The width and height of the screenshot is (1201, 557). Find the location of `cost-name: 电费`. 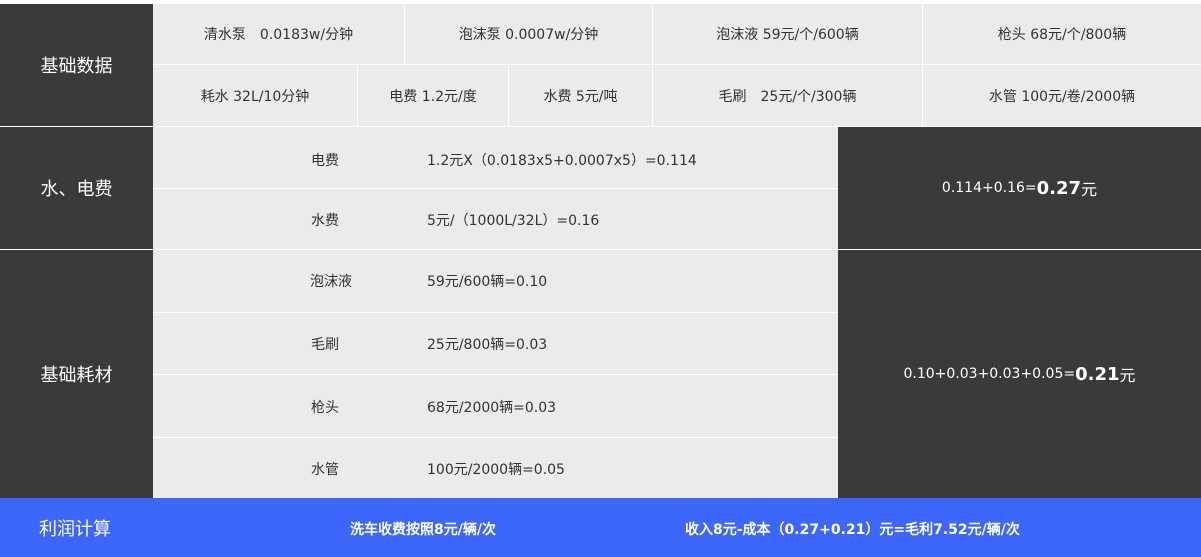

cost-name: 电费 is located at coordinates (325, 161).